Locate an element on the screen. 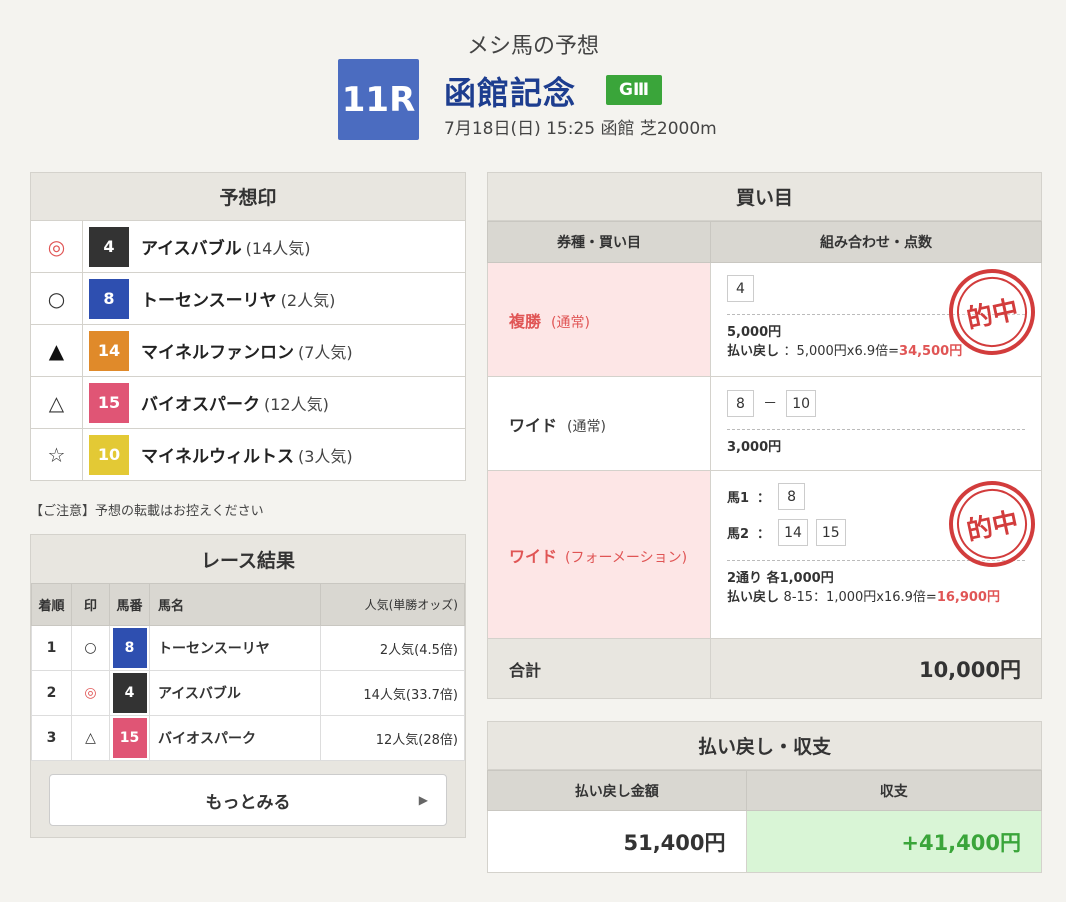 The height and width of the screenshot is (902, 1066). reprint-notice: 【ご注意】予想の転載はお控えください is located at coordinates (147, 511).